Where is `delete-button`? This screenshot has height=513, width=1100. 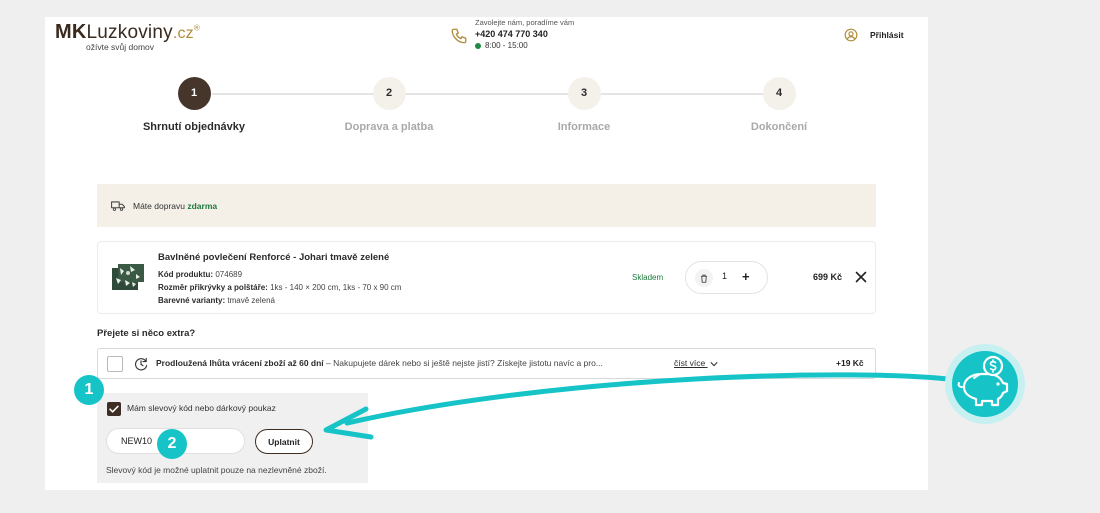 delete-button is located at coordinates (704, 278).